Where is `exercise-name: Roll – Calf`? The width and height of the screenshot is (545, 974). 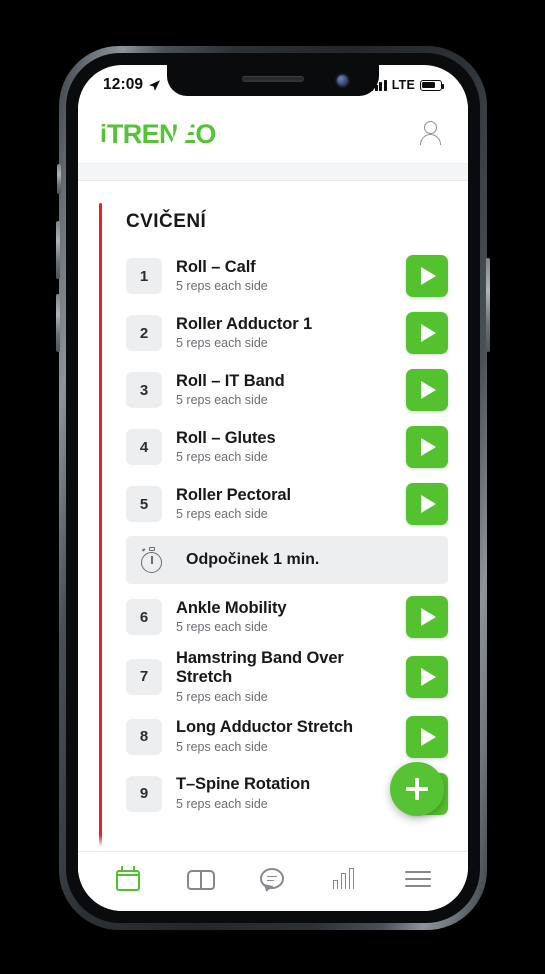 exercise-name: Roll – Calf is located at coordinates (216, 266).